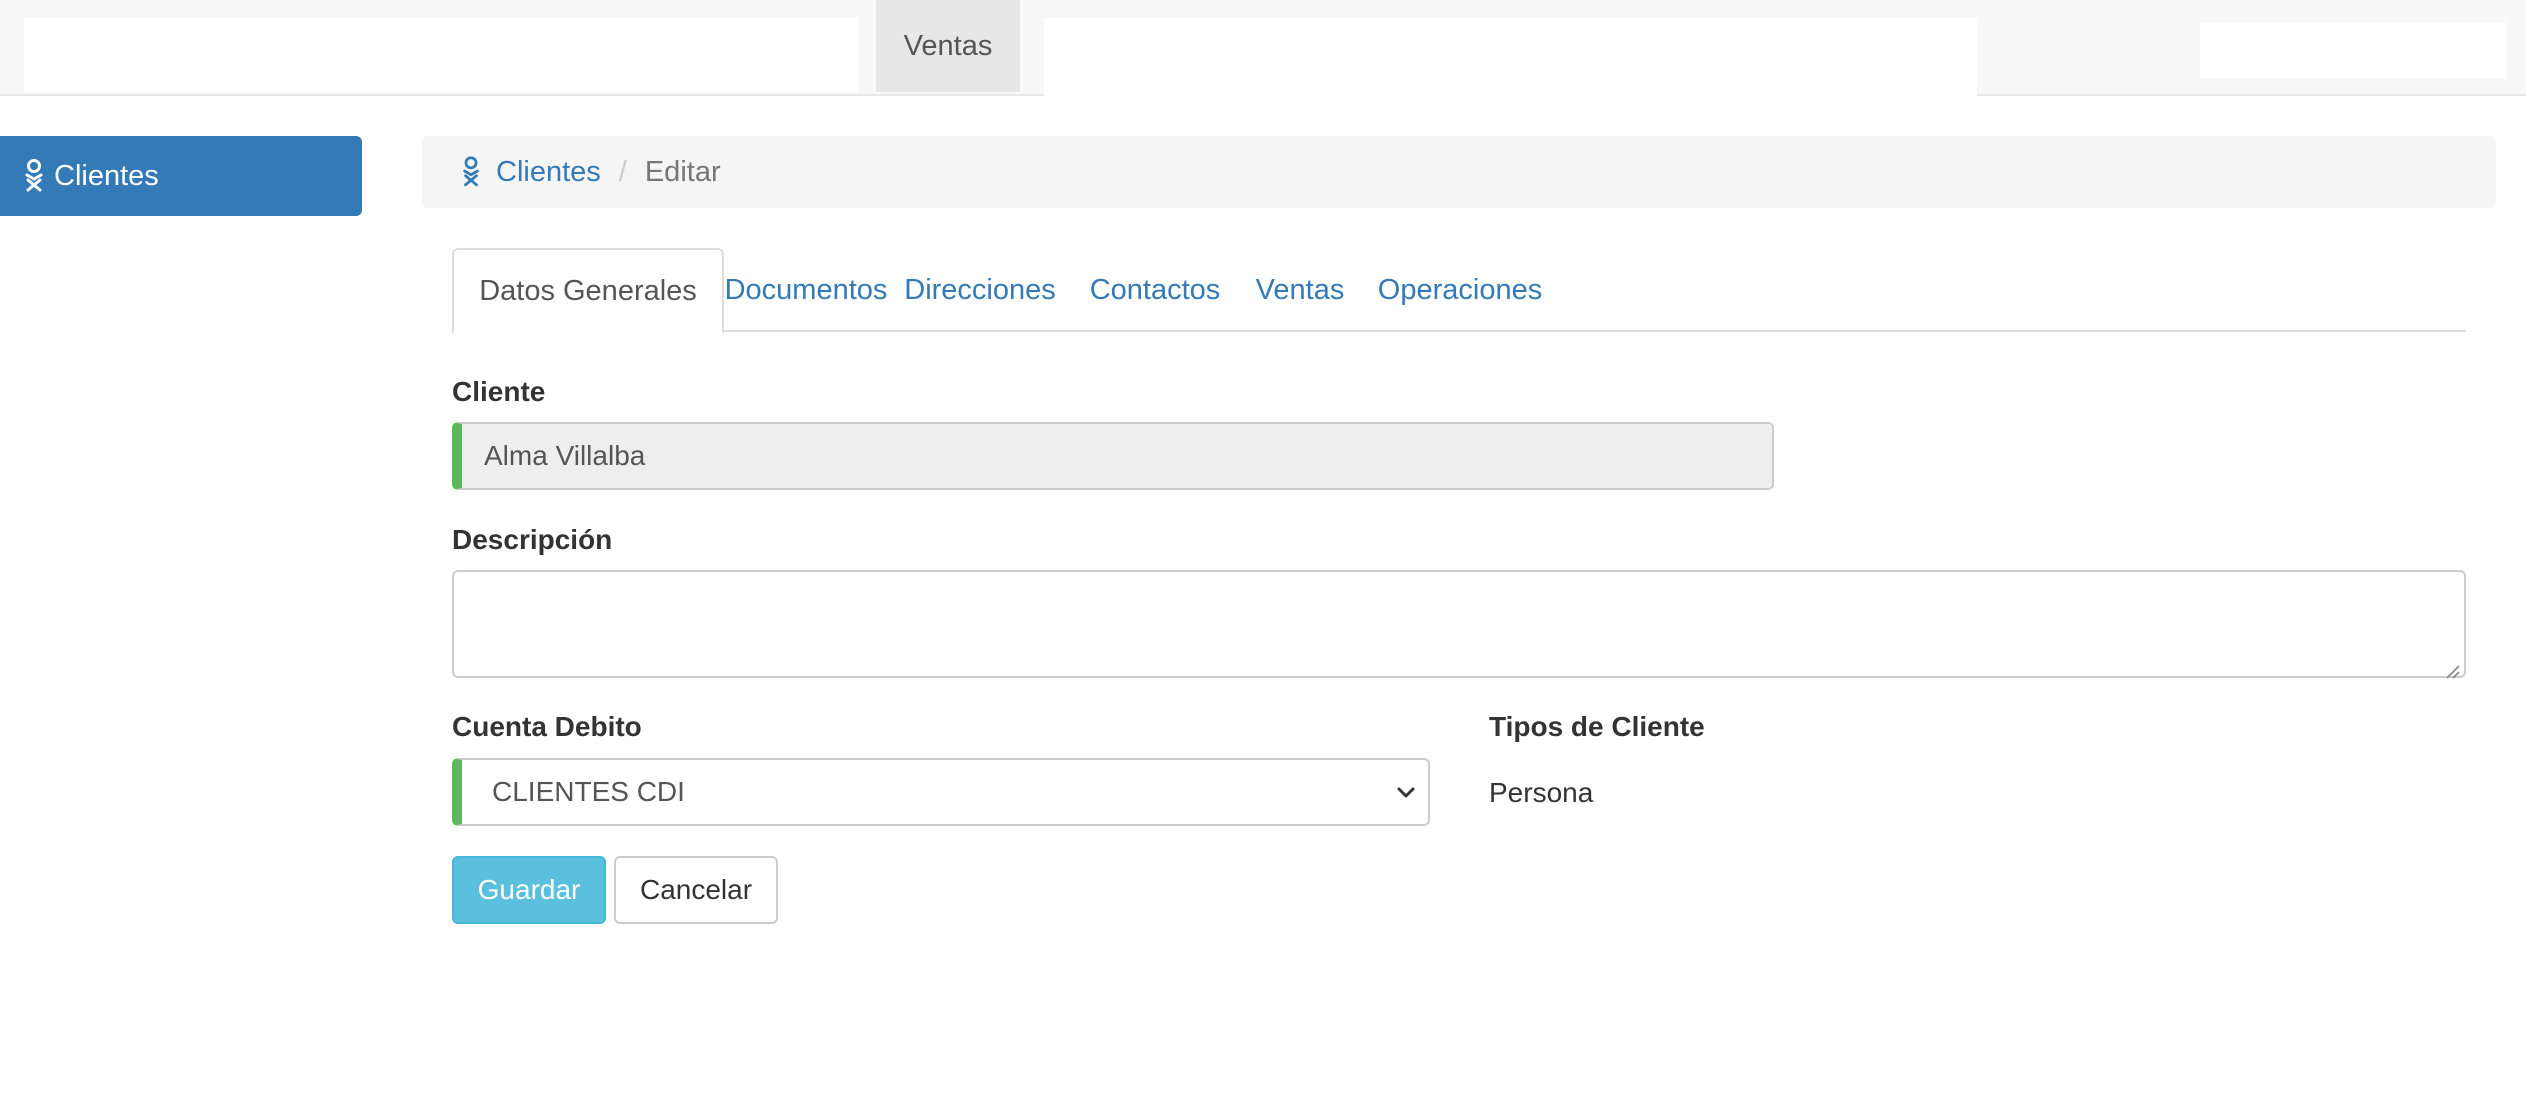  Describe the element at coordinates (588, 791) in the screenshot. I see `cuenta-debito-value: CLIENTES CDI` at that location.